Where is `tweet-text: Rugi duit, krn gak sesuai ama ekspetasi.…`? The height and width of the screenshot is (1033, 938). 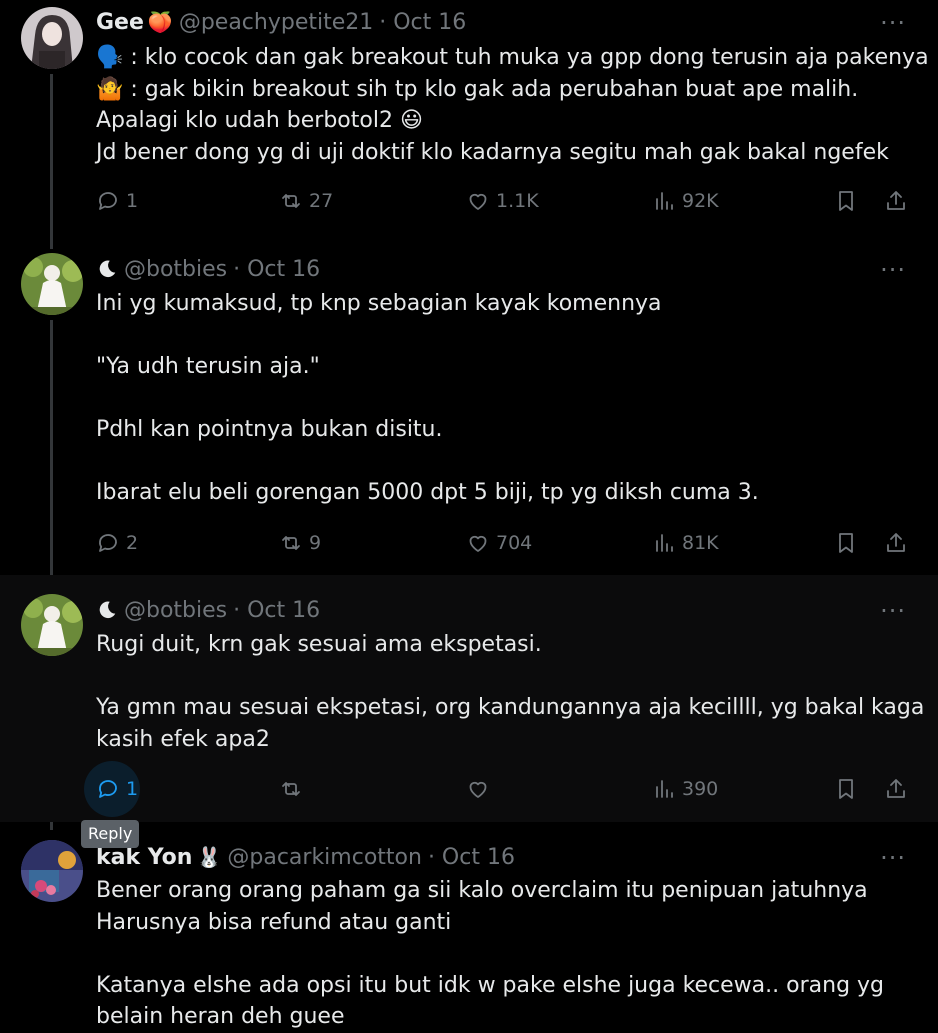 tweet-text: Rugi duit, krn gak sesuai ama ekspetasi.… is located at coordinates (510, 692).